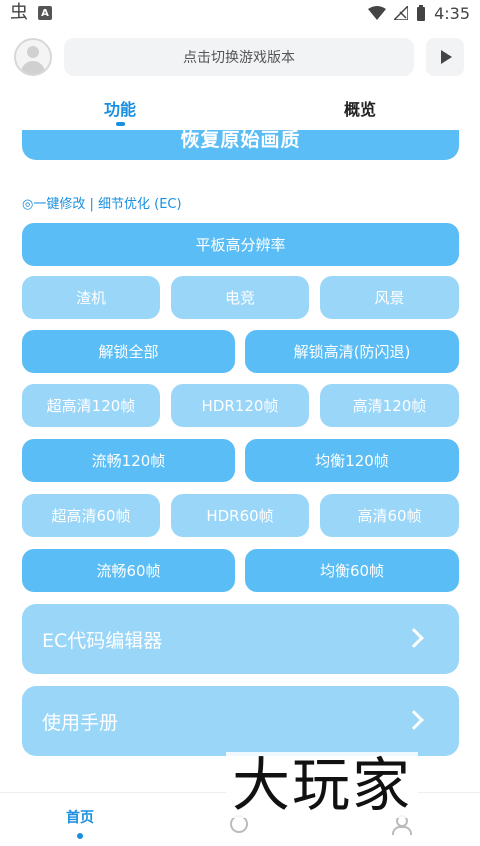 Image resolution: width=480 pixels, height=846 pixels. What do you see at coordinates (19, 12) in the screenshot?
I see `app-icon: 虫` at bounding box center [19, 12].